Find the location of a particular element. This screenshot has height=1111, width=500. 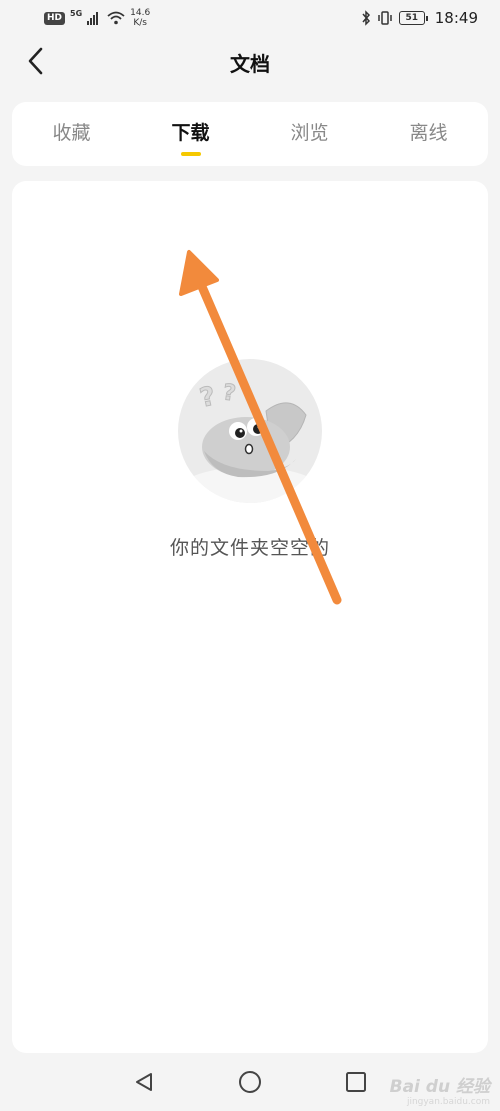

battery-level: 51 is located at coordinates (412, 18).